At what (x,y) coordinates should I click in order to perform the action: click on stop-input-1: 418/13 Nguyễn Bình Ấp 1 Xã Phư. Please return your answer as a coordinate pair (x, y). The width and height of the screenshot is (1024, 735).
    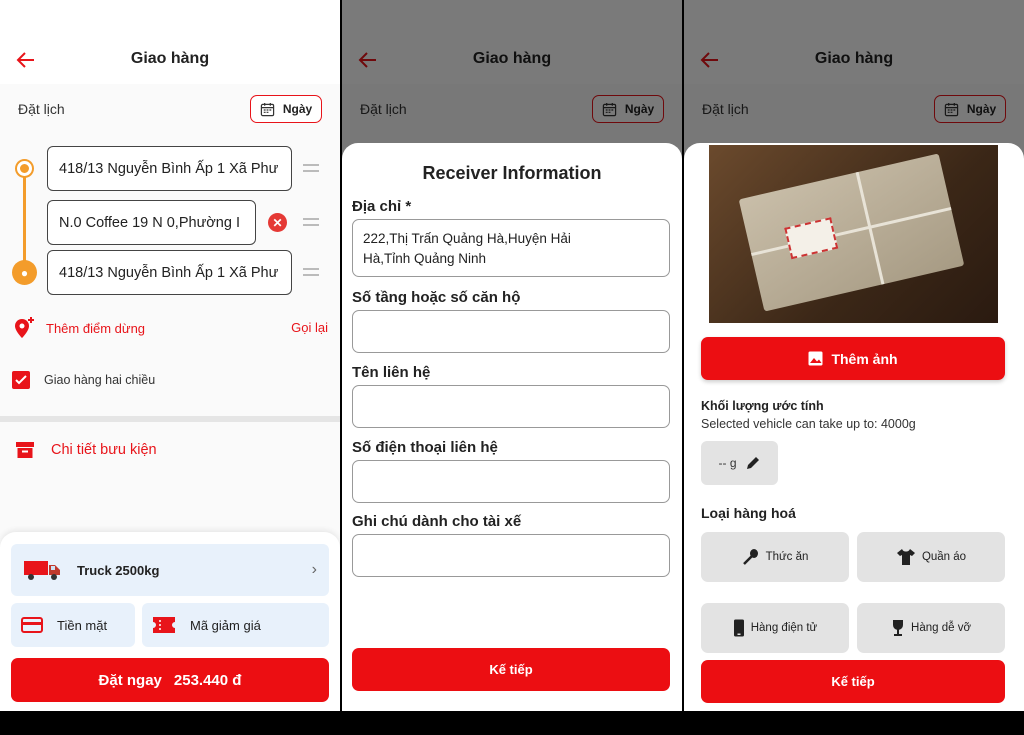
    Looking at the image, I should click on (169, 168).